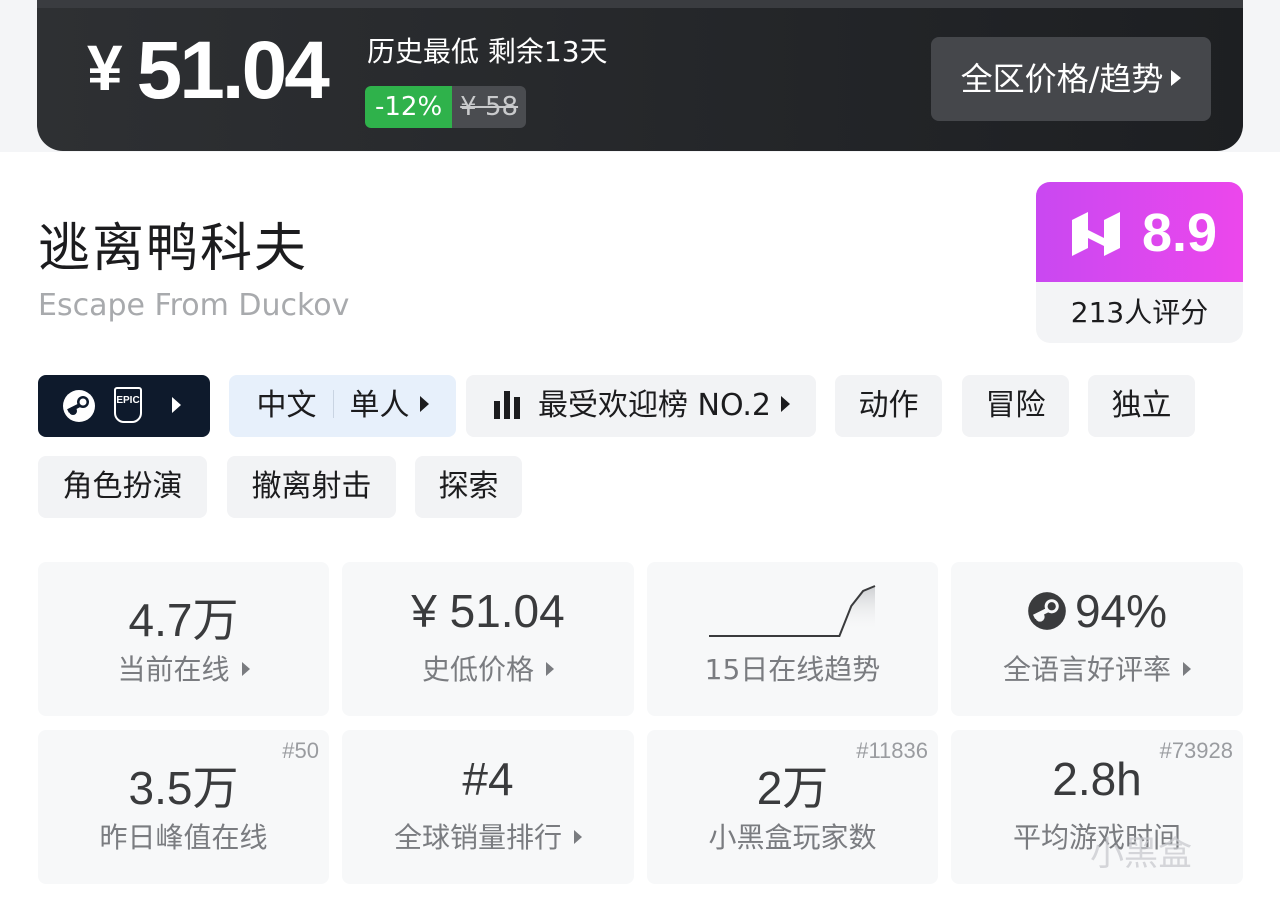  Describe the element at coordinates (233, 70) in the screenshot. I see `current-price-value: 51.04` at that location.